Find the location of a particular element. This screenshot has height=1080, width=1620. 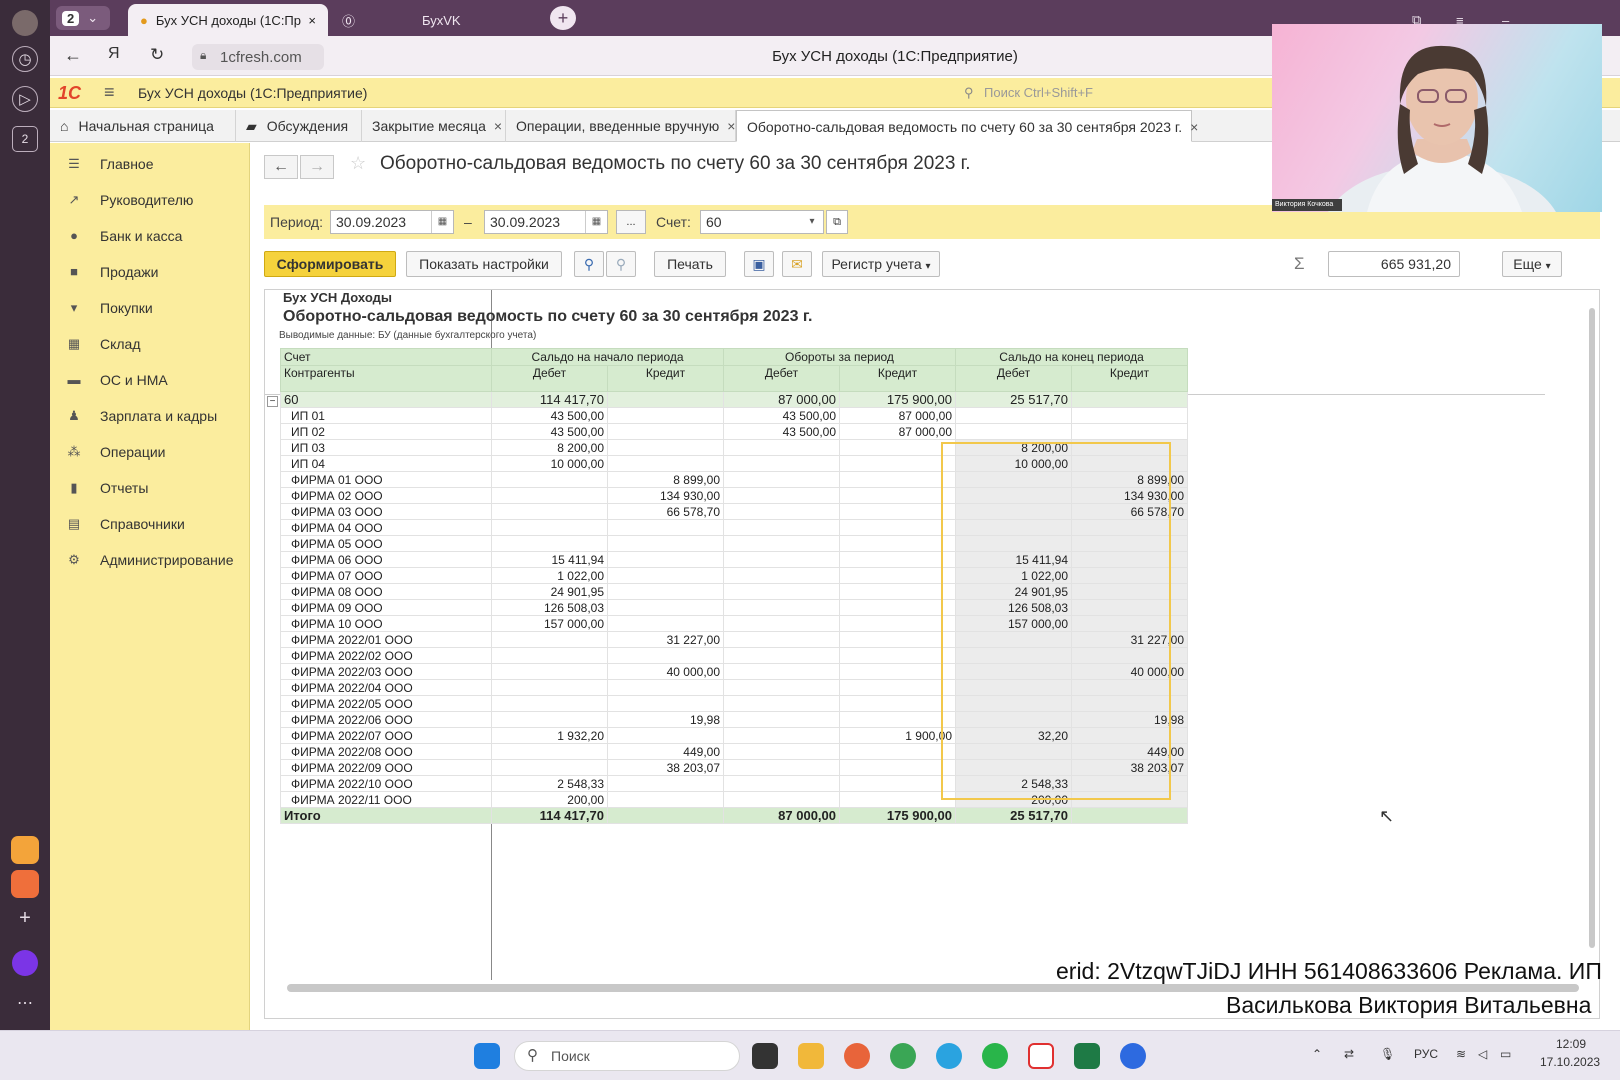

email-icon: ✉ is located at coordinates (797, 264).